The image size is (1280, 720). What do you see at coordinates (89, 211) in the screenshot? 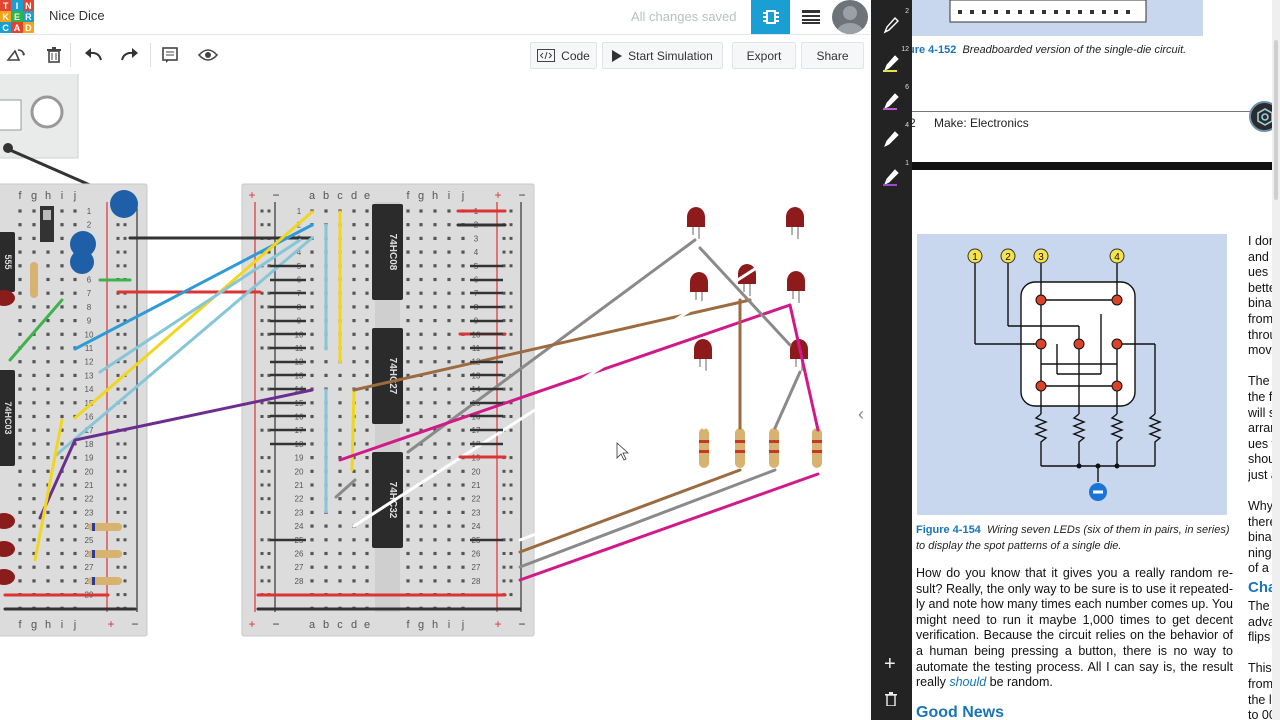
I see `row-number: 1` at bounding box center [89, 211].